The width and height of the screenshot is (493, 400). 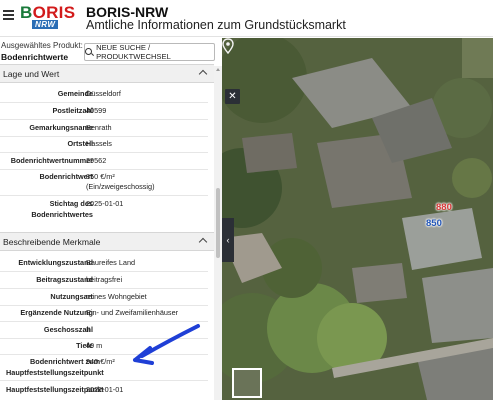 I want to click on row-ortsteil-value: Hassels, so click(x=99, y=143).